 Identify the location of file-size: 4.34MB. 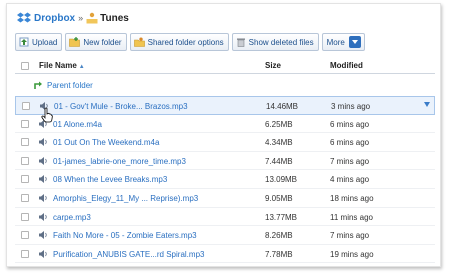
(279, 143).